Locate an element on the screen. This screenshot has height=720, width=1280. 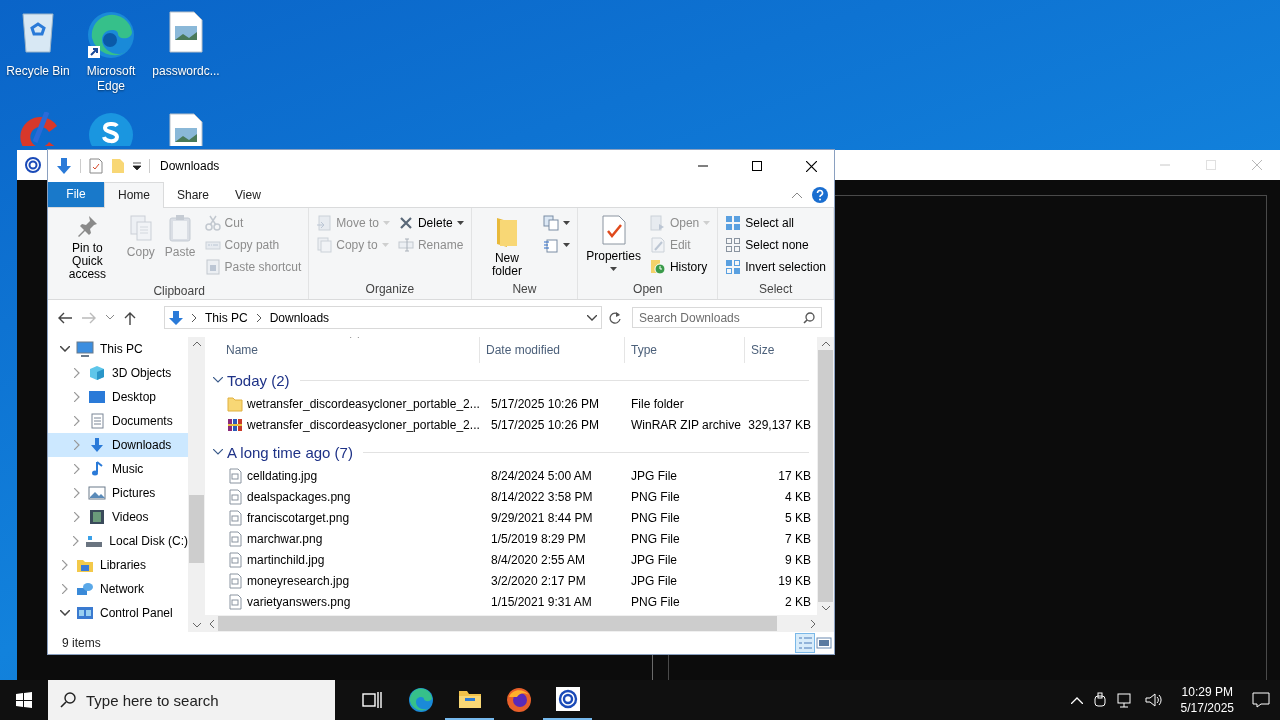
edge-icon is located at coordinates (111, 35).